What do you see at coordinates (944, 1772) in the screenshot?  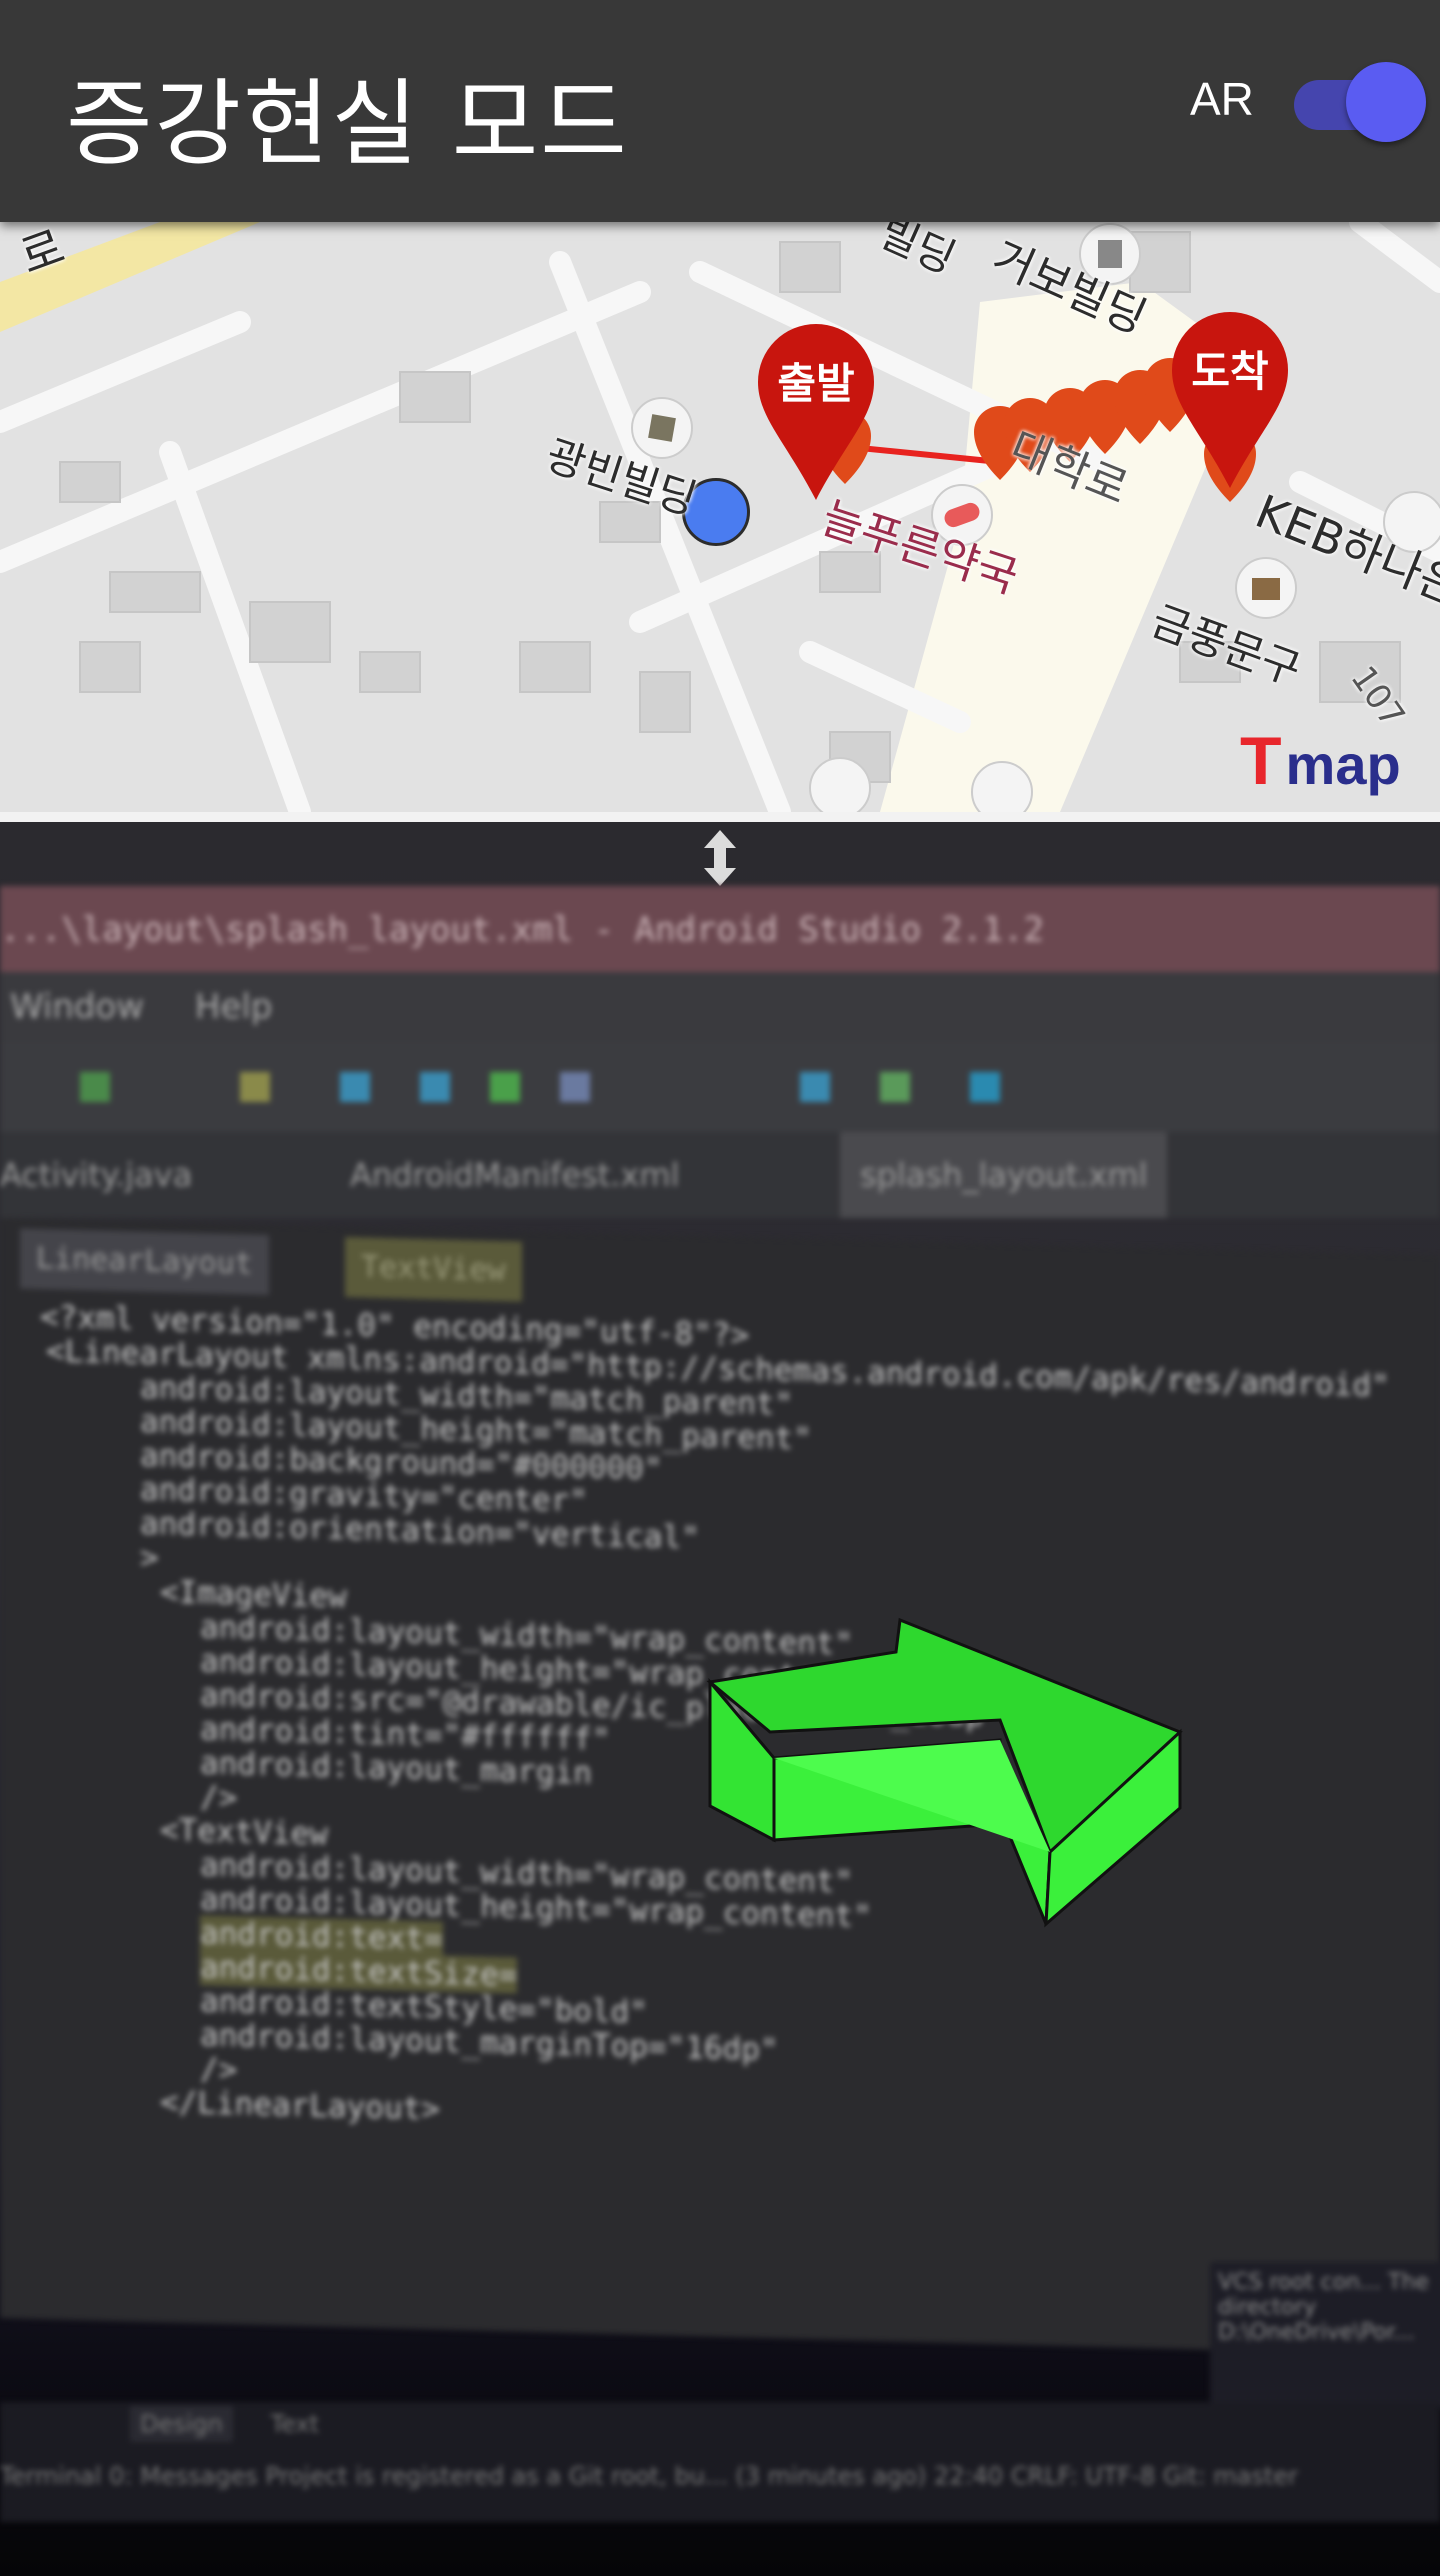 I see `ar-direction-arrow-icon` at bounding box center [944, 1772].